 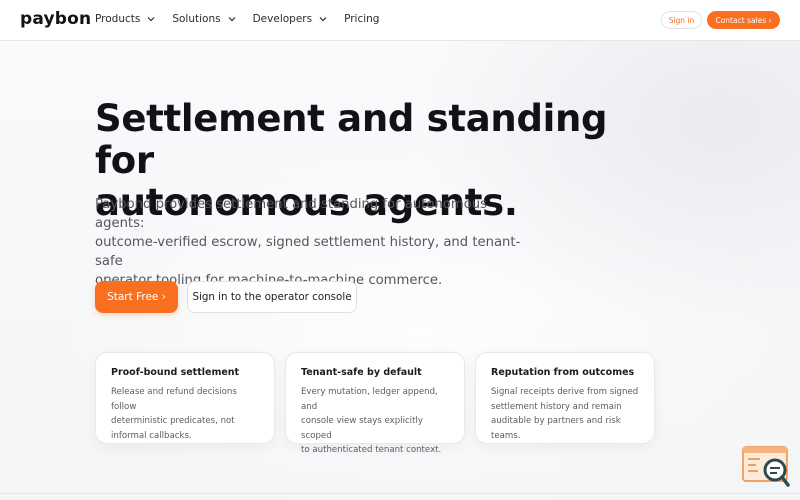 What do you see at coordinates (174, 399) in the screenshot?
I see `card-line: Release and refund decisions follow` at bounding box center [174, 399].